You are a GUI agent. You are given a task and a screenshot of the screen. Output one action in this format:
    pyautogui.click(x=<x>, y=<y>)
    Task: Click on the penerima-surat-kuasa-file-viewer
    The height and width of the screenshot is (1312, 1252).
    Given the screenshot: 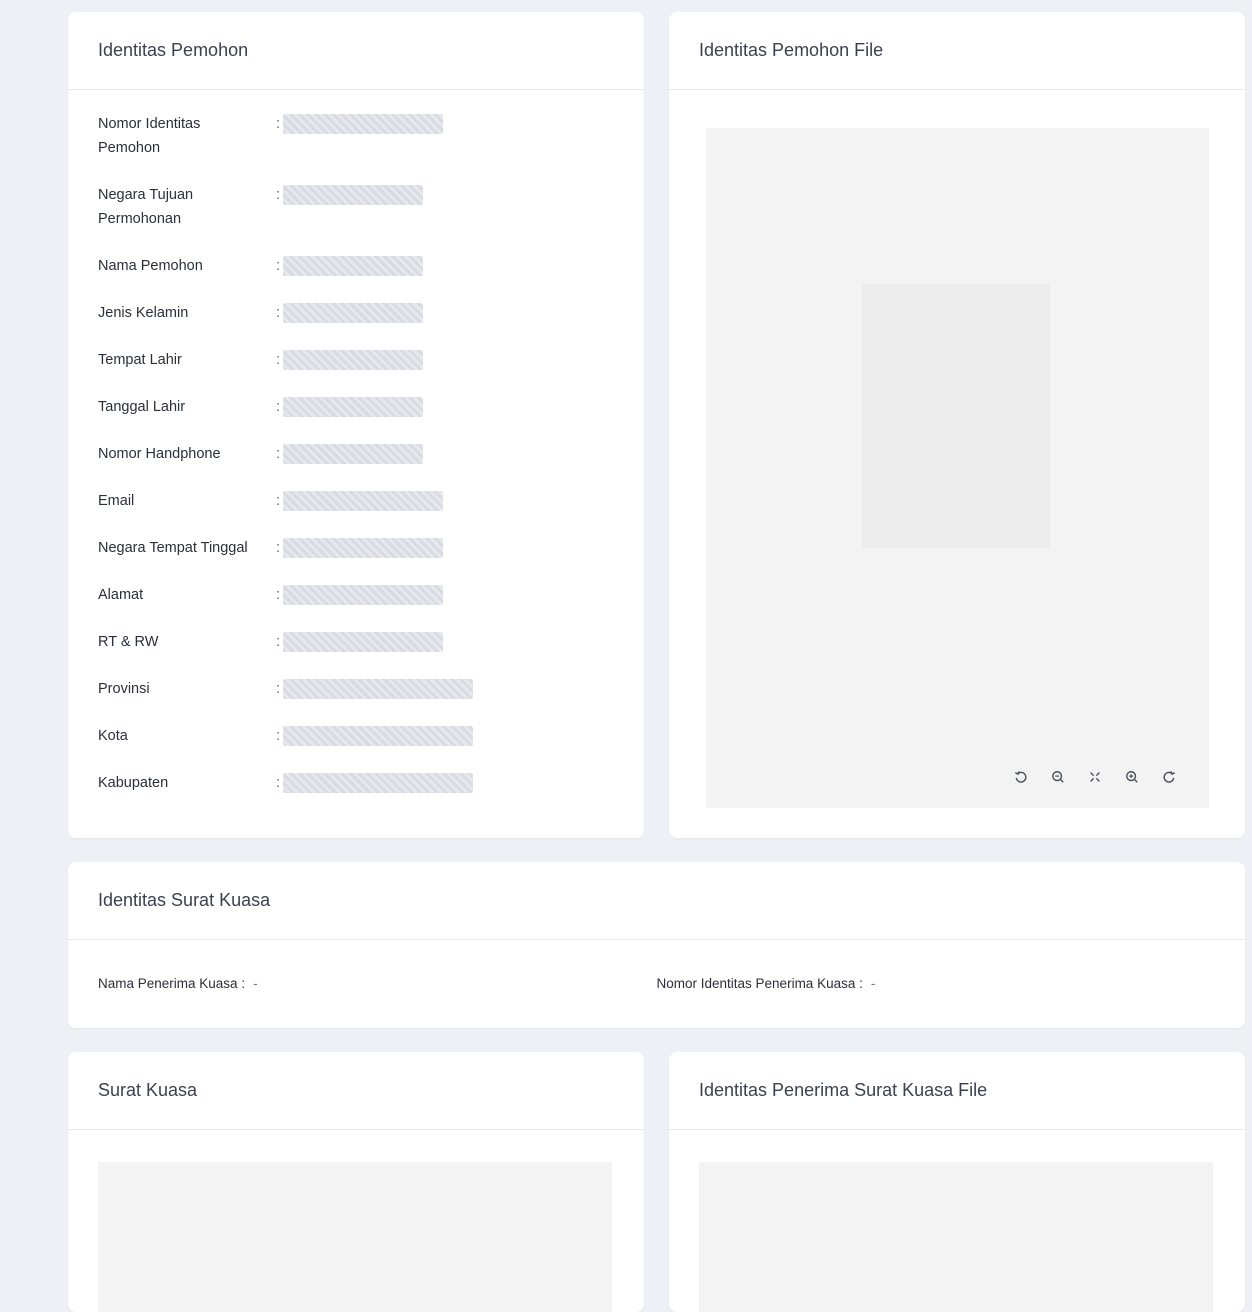 What is the action you would take?
    pyautogui.click(x=956, y=1237)
    